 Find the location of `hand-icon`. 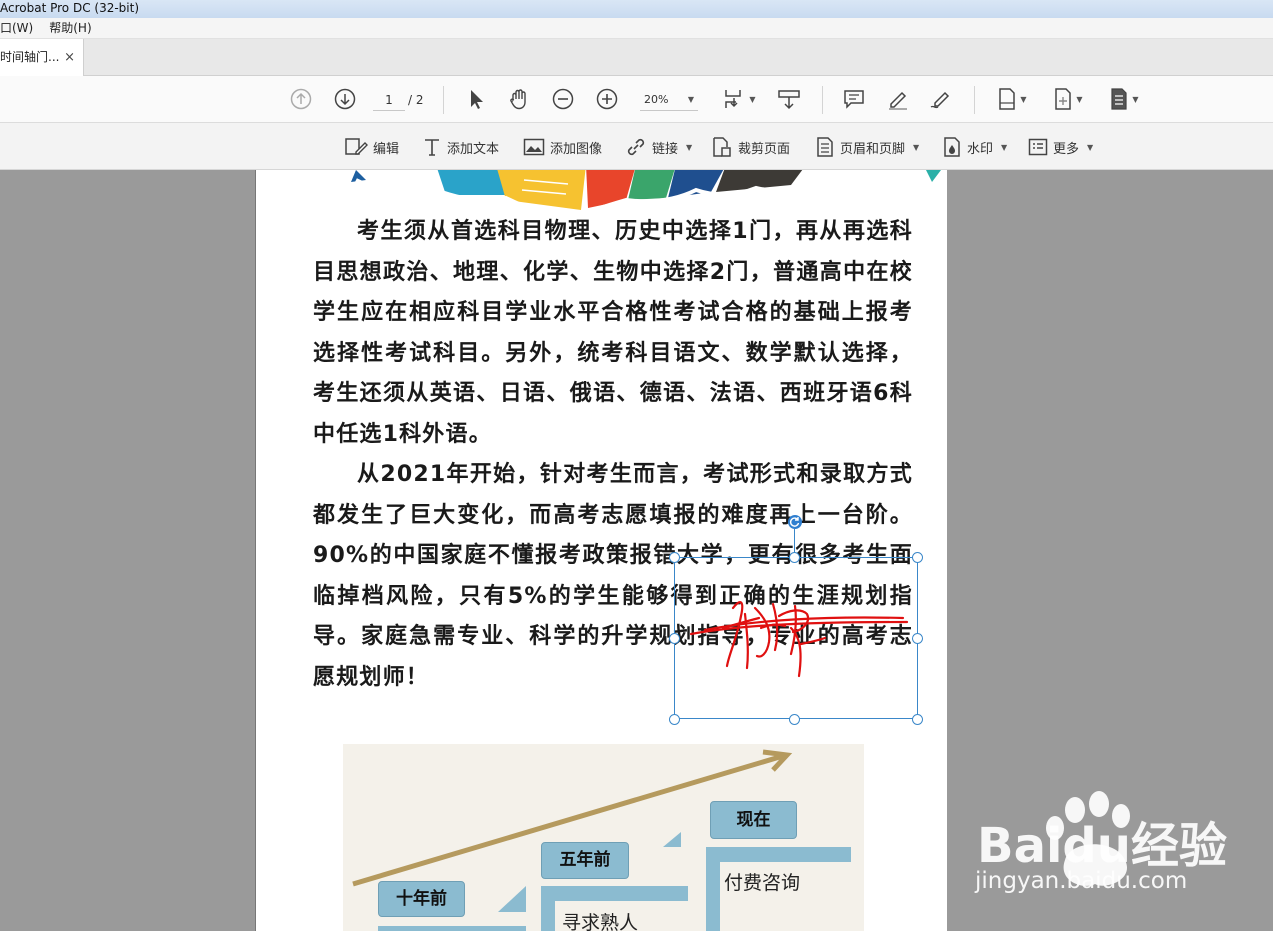

hand-icon is located at coordinates (518, 99).